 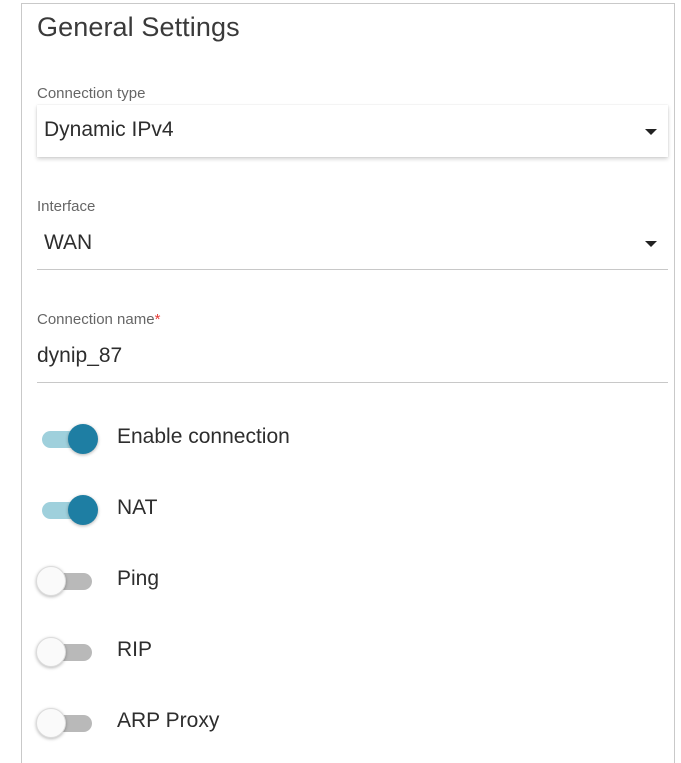 What do you see at coordinates (352, 246) in the screenshot?
I see `interface-select: WAN` at bounding box center [352, 246].